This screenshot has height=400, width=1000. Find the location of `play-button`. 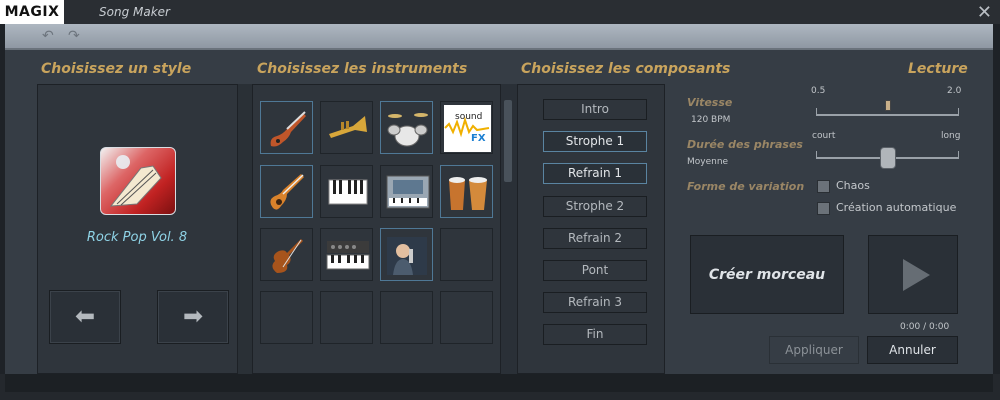

play-button is located at coordinates (913, 274).